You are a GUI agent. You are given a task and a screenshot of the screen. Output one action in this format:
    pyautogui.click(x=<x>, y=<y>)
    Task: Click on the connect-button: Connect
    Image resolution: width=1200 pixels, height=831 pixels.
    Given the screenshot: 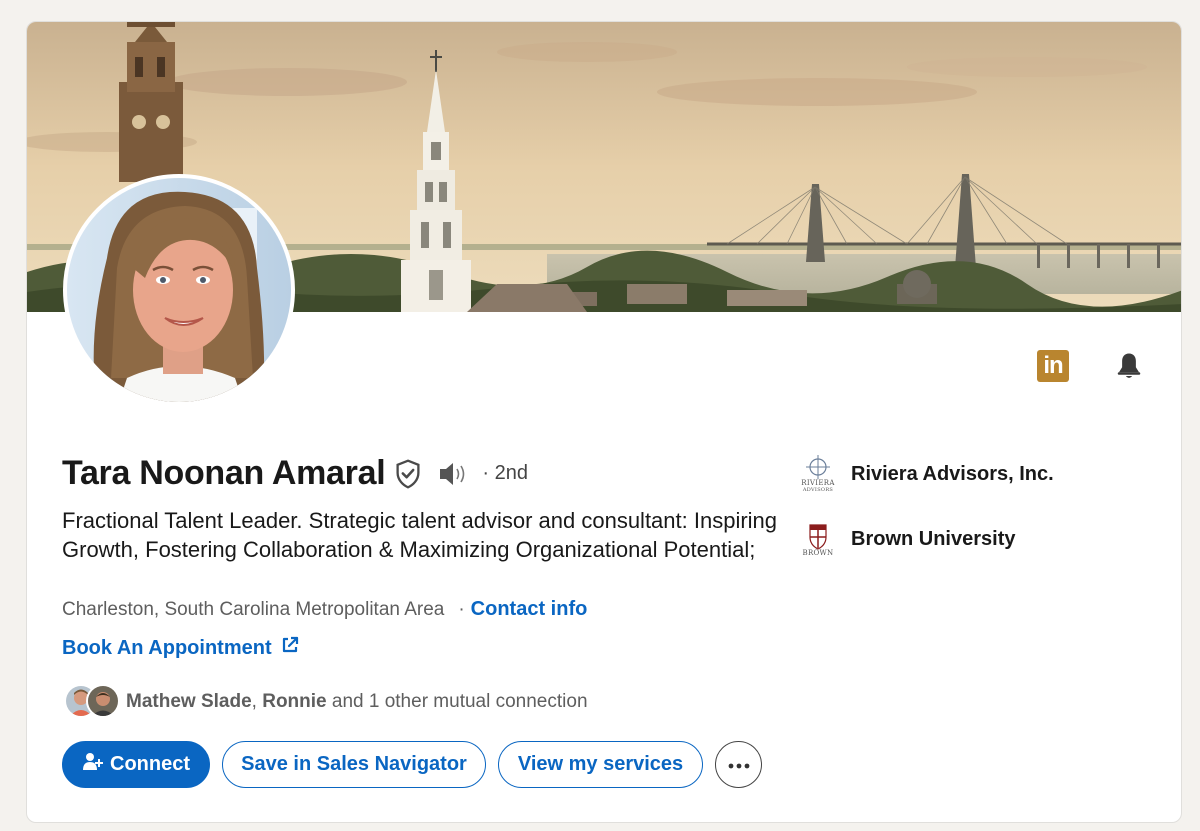 What is the action you would take?
    pyautogui.click(x=136, y=764)
    